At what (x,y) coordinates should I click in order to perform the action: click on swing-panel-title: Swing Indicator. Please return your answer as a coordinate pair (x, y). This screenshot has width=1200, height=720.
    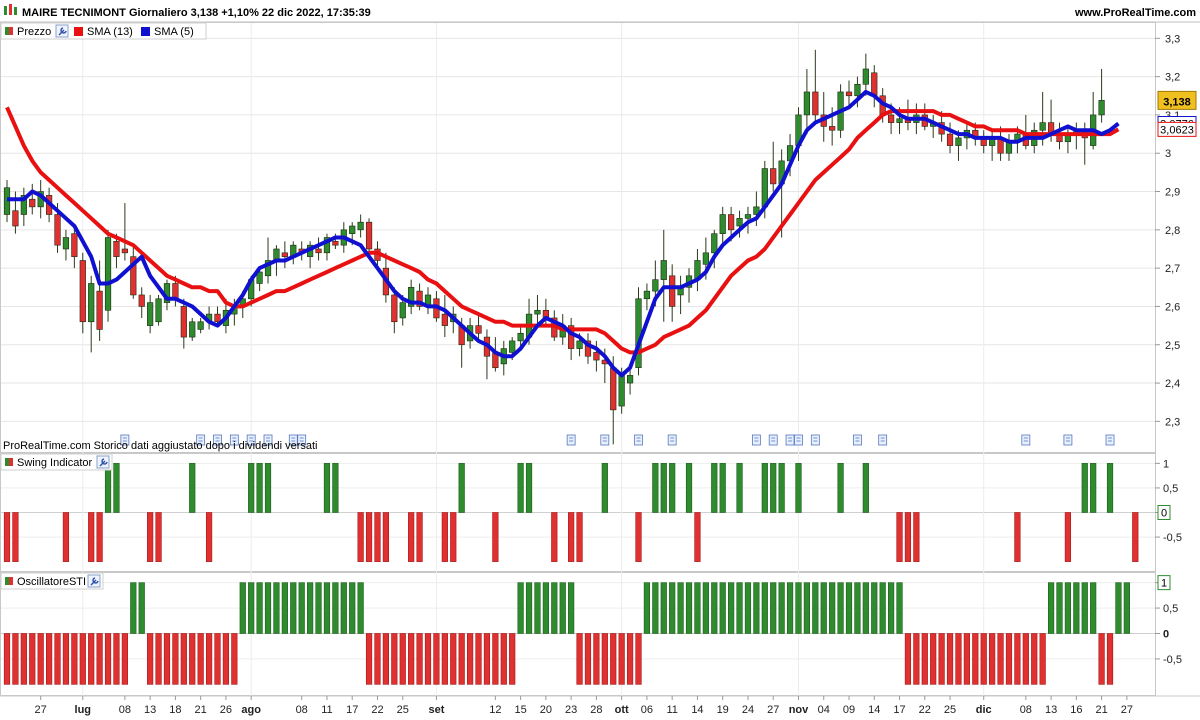
    Looking at the image, I should click on (55, 463).